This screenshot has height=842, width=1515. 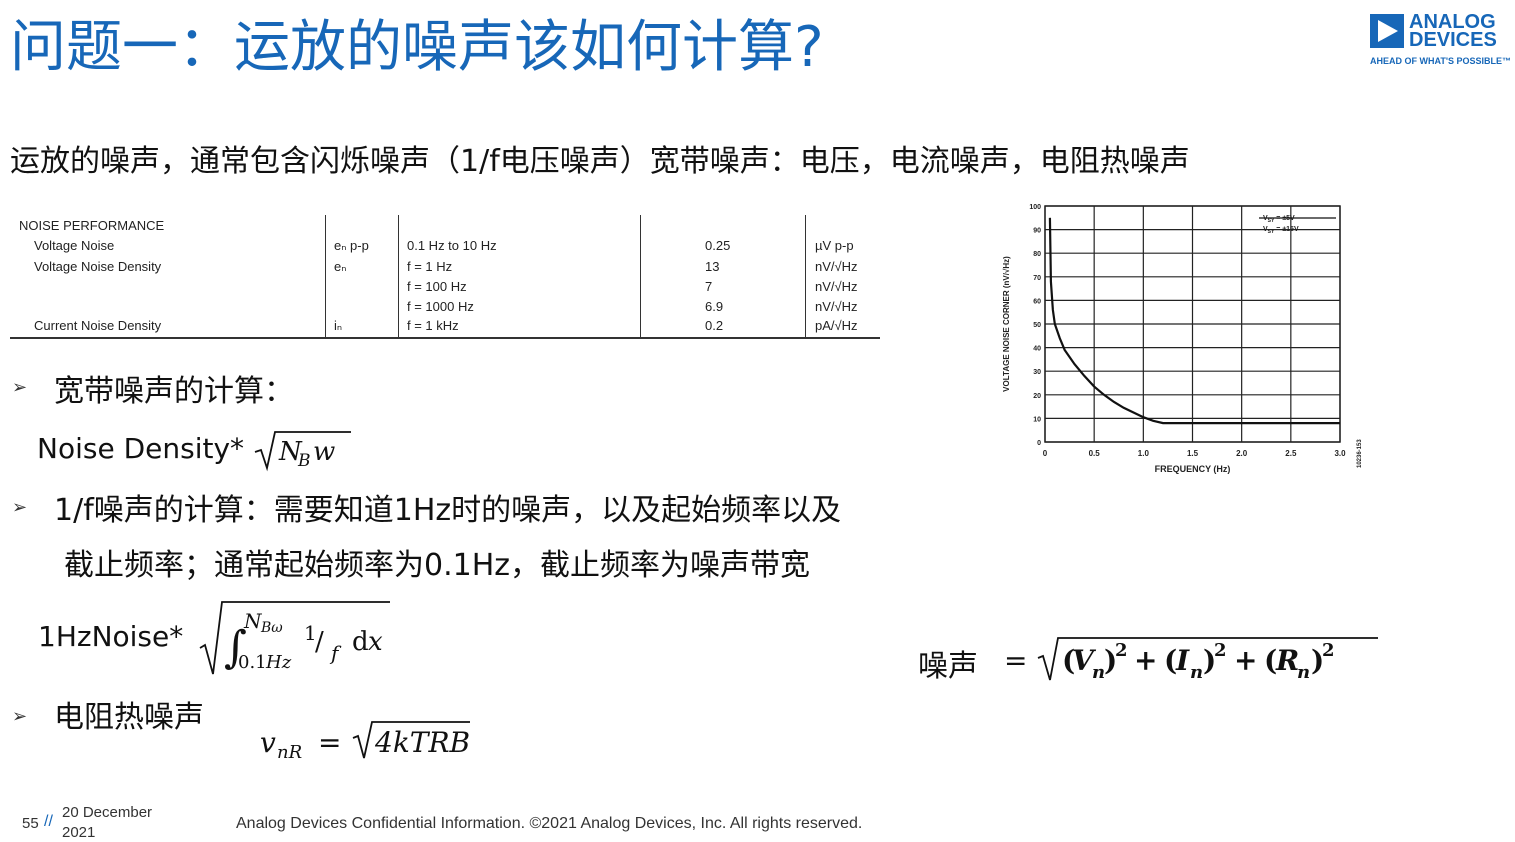 I want to click on formula-total-noise-icon: = ( V n ) 2 + ( I n ) 2 + ( R n ) 2, so click(x=1191, y=660).